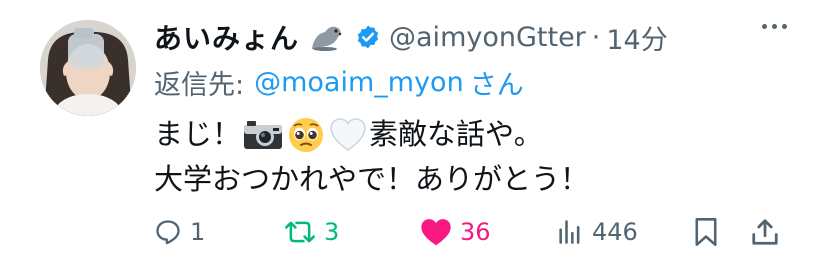 Image resolution: width=827 pixels, height=275 pixels. Describe the element at coordinates (168, 232) in the screenshot. I see `reply-icon` at that location.